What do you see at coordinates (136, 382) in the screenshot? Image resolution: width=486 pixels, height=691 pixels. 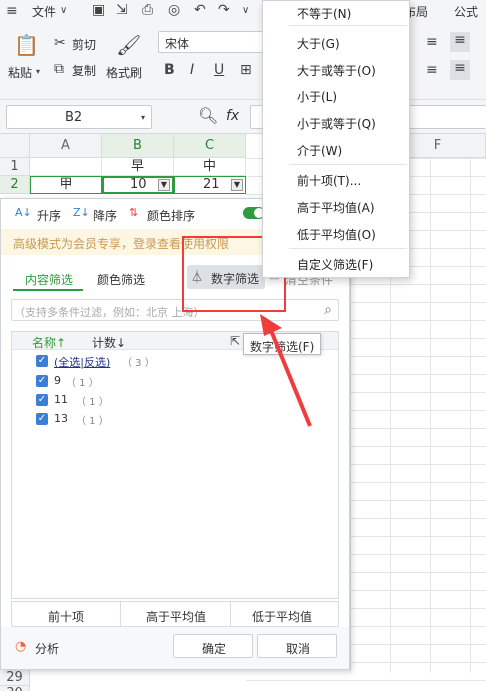 I see `list-item: ✓ 9 （ 1 ）` at bounding box center [136, 382].